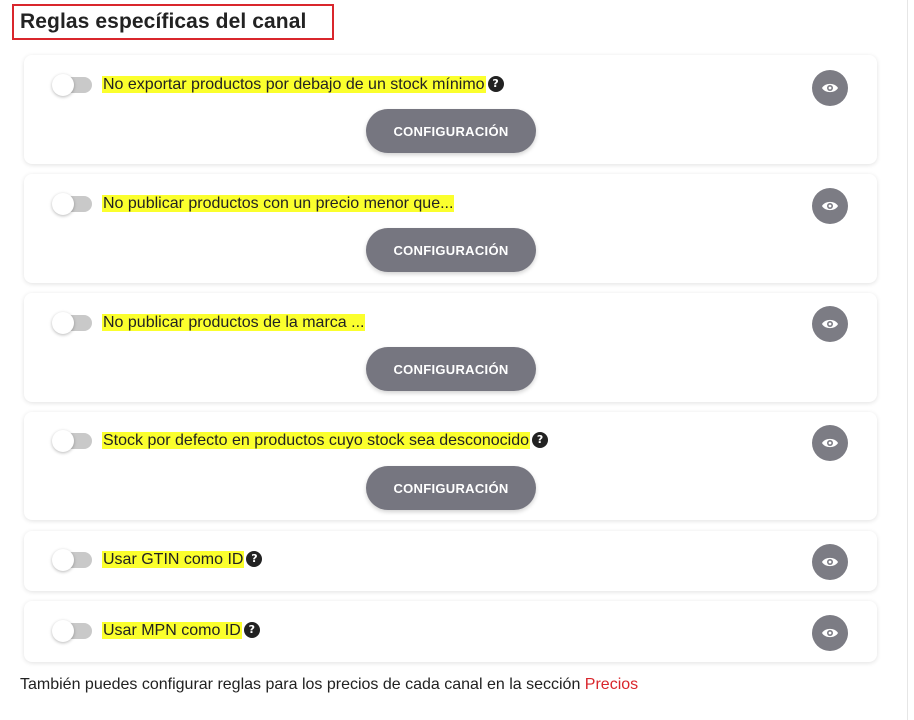  Describe the element at coordinates (173, 559) in the screenshot. I see `rule-label-text: Usar GTIN como ID` at that location.